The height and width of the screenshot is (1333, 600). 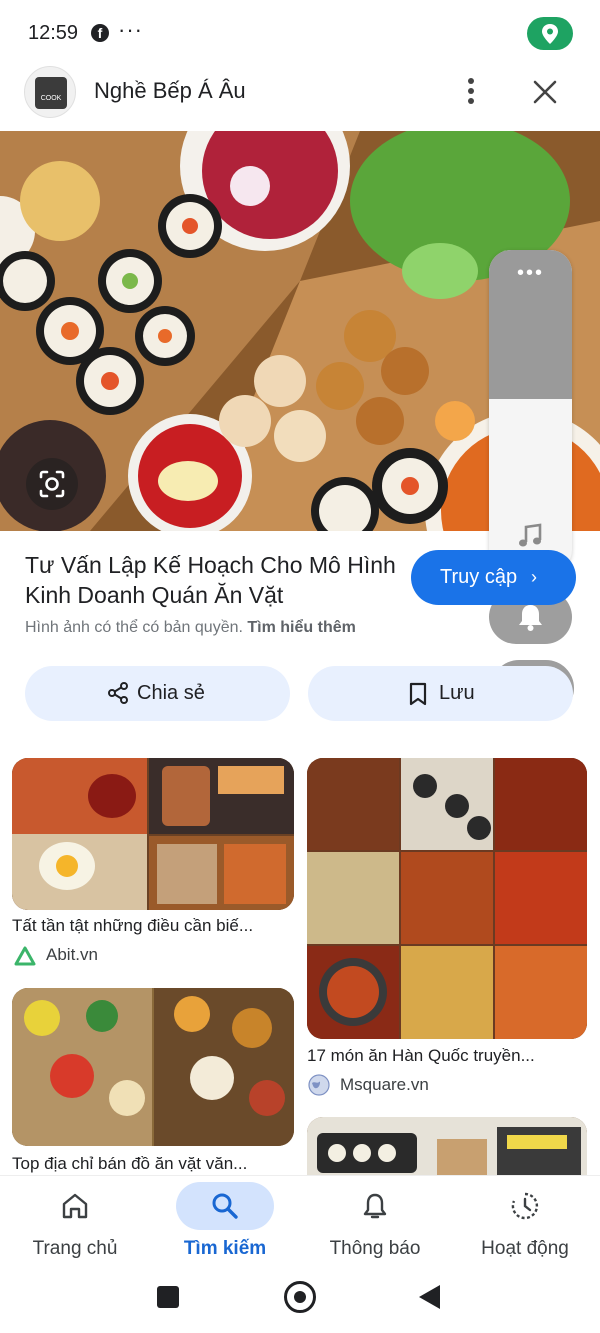 I want to click on visit-button: Truy cập ›, so click(x=493, y=577).